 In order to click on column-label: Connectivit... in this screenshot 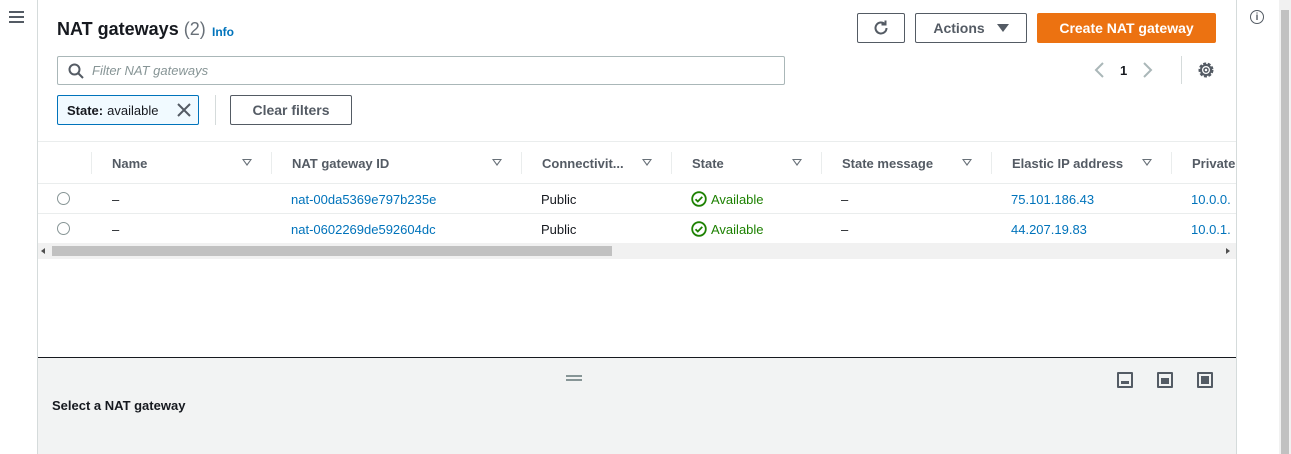, I will do `click(583, 163)`.